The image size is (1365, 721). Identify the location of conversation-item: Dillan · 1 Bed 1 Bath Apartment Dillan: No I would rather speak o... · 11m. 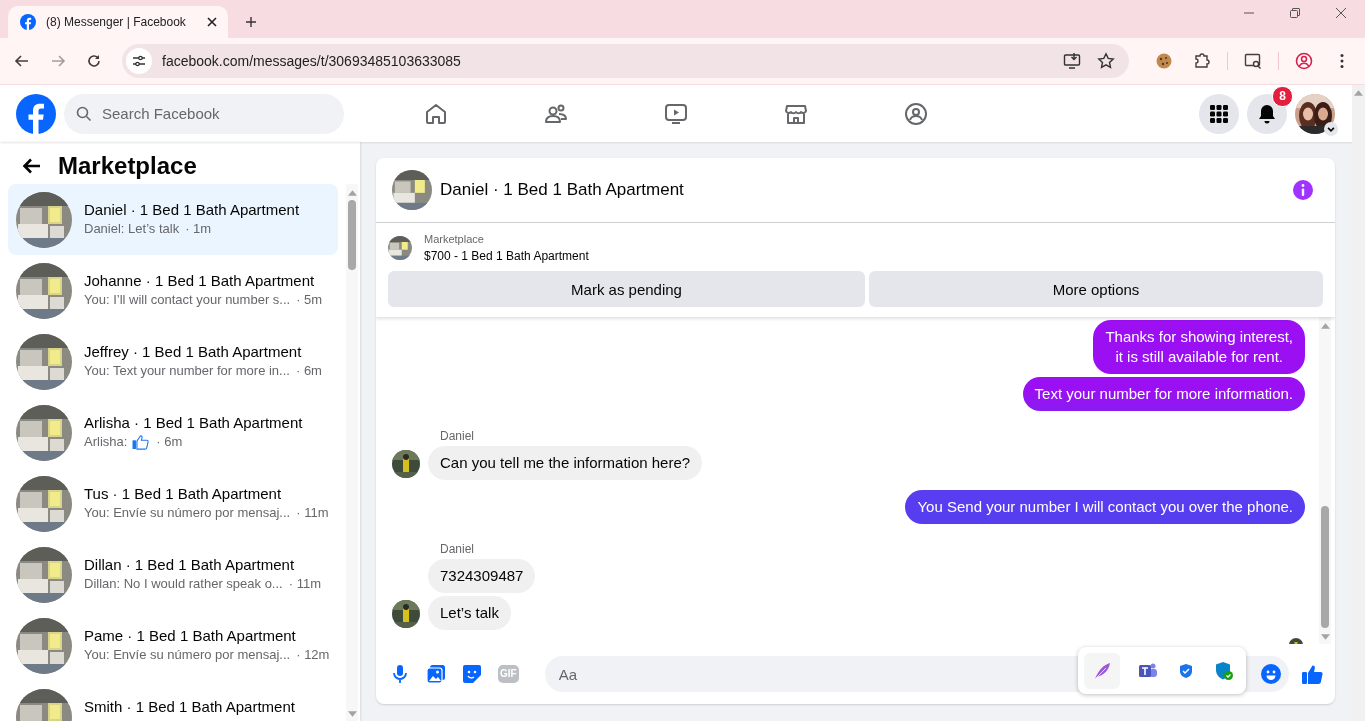
(173, 574).